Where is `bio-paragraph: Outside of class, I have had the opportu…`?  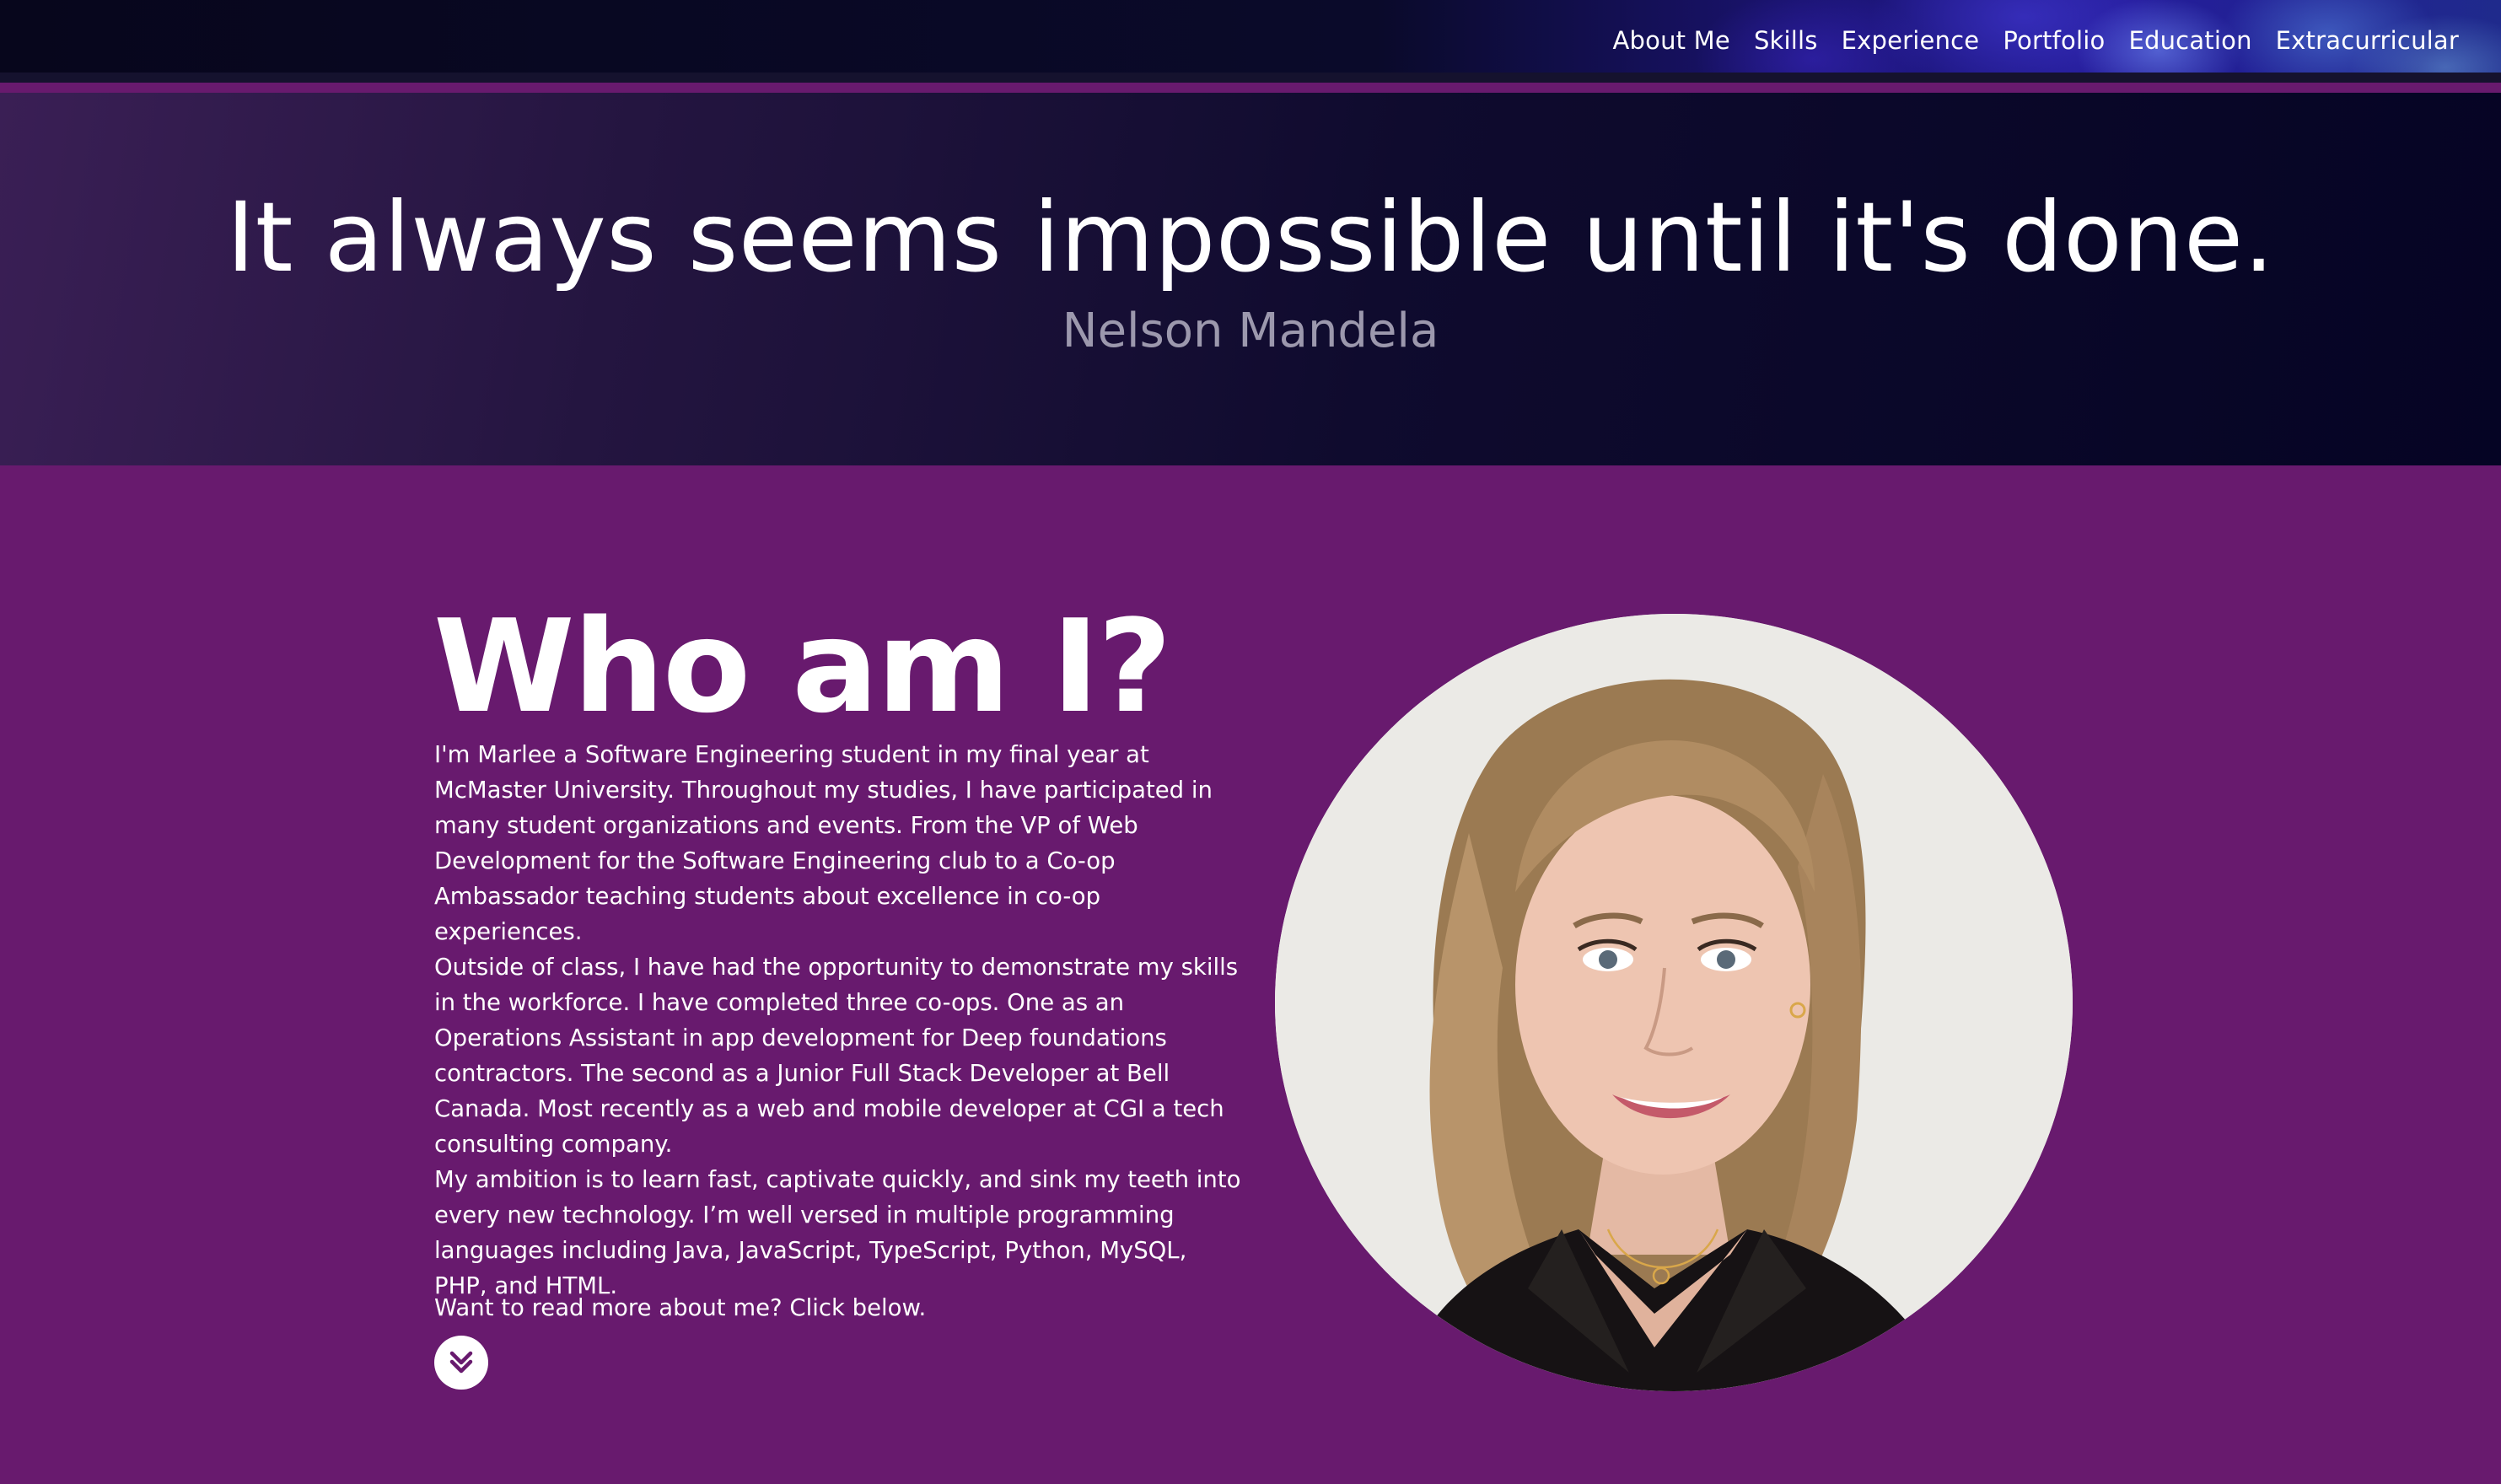 bio-paragraph: Outside of class, I have had the opportu… is located at coordinates (836, 1056).